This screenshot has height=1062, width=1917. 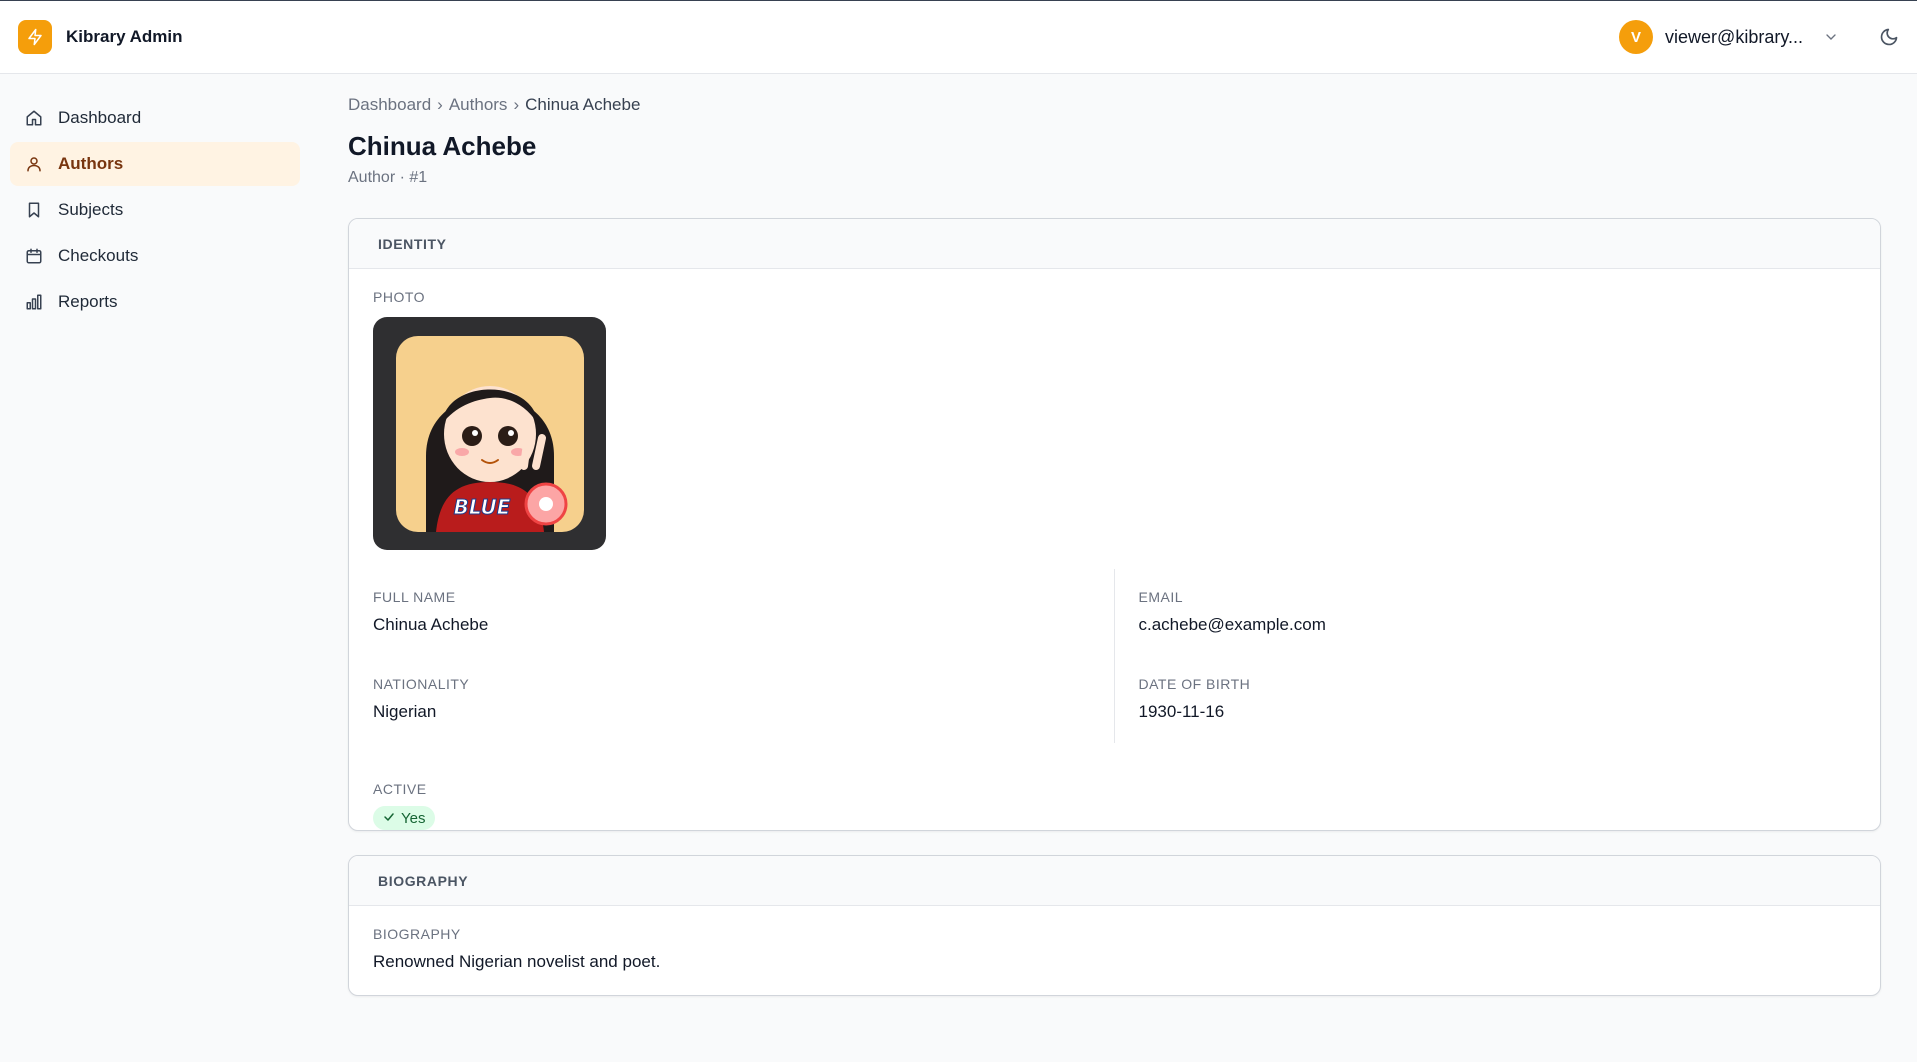 I want to click on biography-header: BIOGRAPHY, so click(x=1114, y=881).